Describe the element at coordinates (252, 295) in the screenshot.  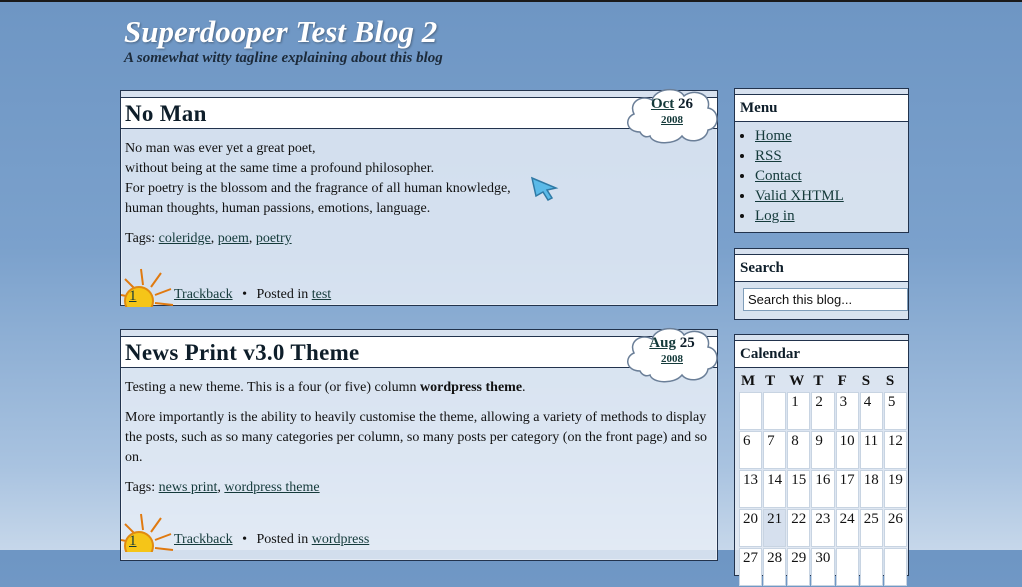
I see `post-footer-links: Trackback • Posted in test` at that location.